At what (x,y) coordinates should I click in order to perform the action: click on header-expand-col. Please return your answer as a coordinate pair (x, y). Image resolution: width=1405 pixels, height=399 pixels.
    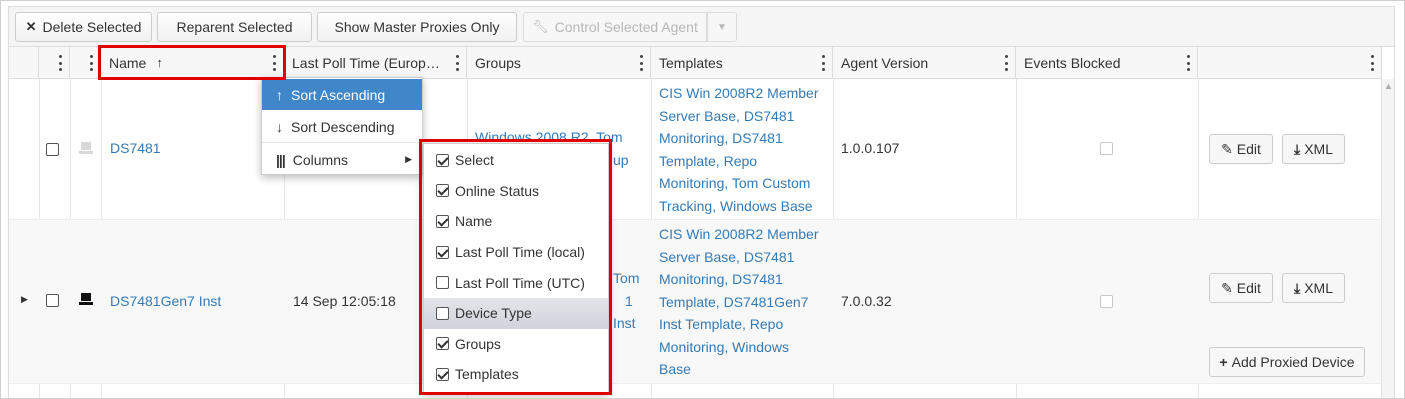
    Looking at the image, I should click on (24, 62).